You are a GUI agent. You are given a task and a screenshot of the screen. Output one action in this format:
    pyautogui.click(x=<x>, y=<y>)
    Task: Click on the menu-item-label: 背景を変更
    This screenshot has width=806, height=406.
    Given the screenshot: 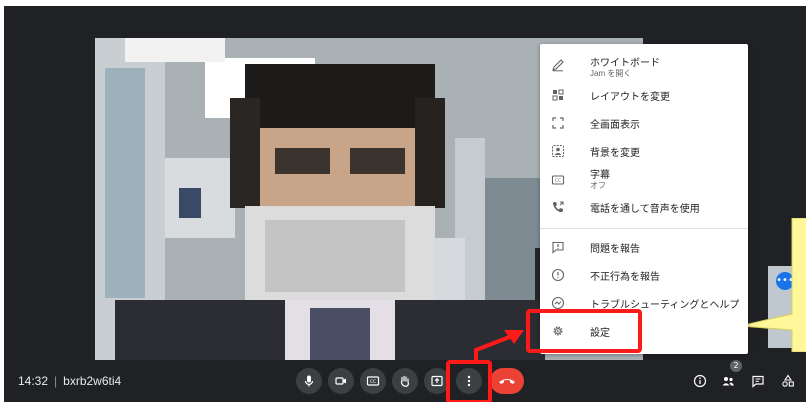 What is the action you would take?
    pyautogui.click(x=615, y=153)
    